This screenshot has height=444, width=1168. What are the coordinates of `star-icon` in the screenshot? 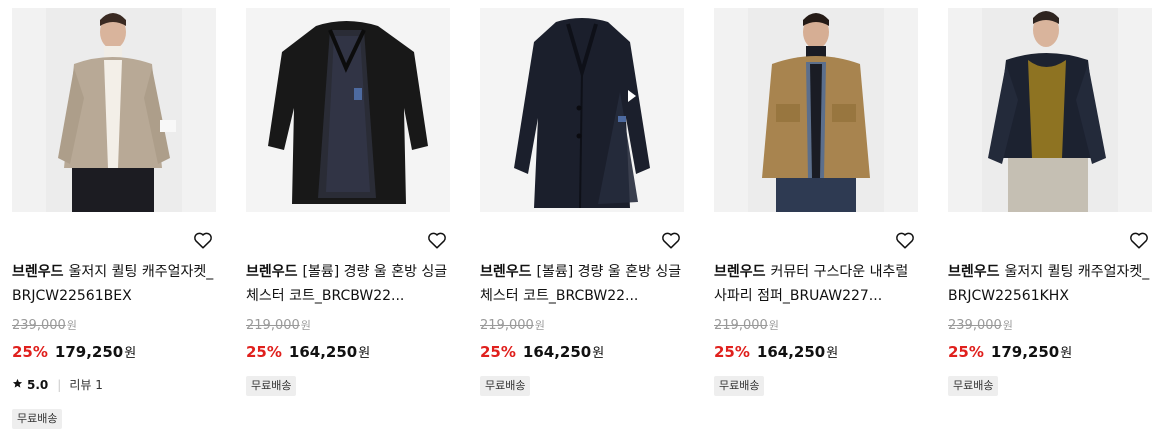 It's located at (17, 385).